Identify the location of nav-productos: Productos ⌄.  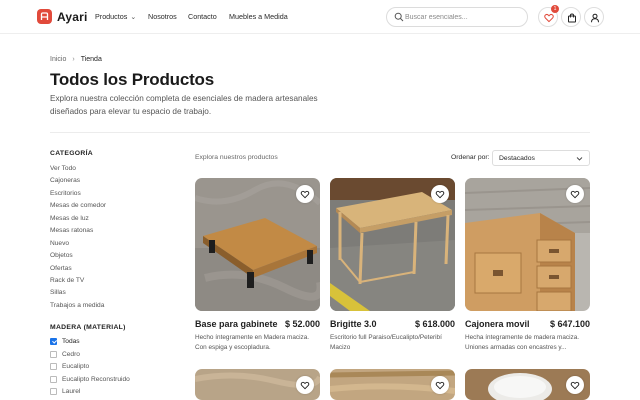
(115, 16).